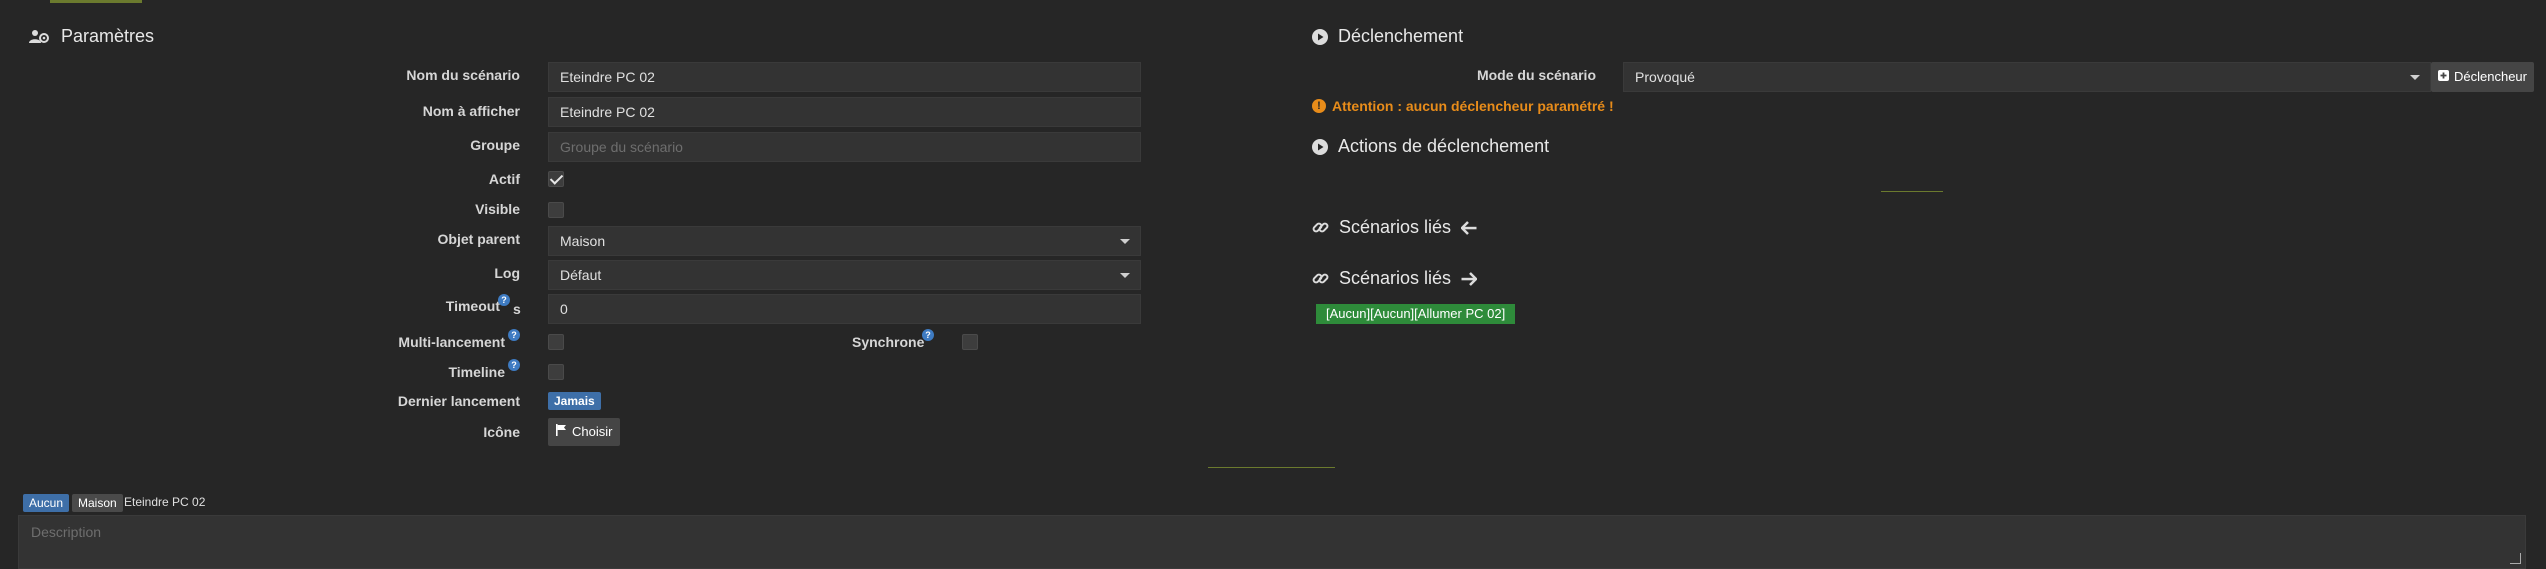 Image resolution: width=2546 pixels, height=569 pixels. Describe the element at coordinates (2490, 76) in the screenshot. I see `add-trigger-button-label: Déclencheur` at that location.